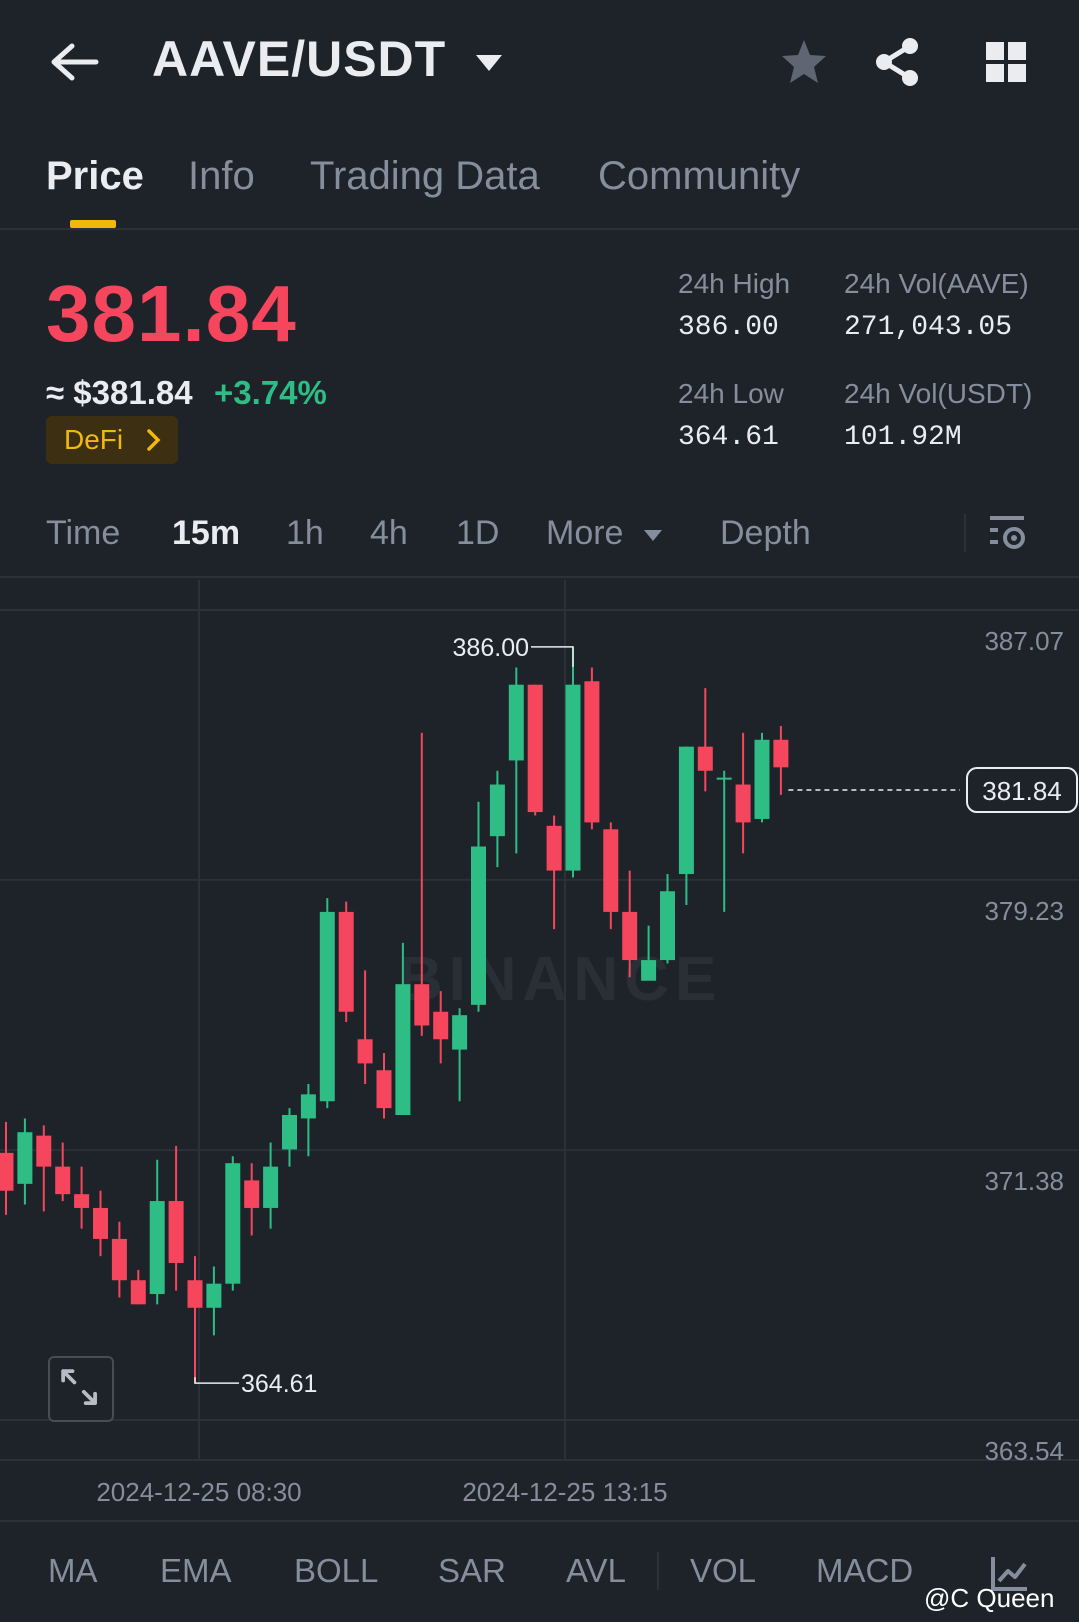 This screenshot has height=1622, width=1079. Describe the element at coordinates (336, 1571) in the screenshot. I see `indicator-boll: BOLL` at that location.